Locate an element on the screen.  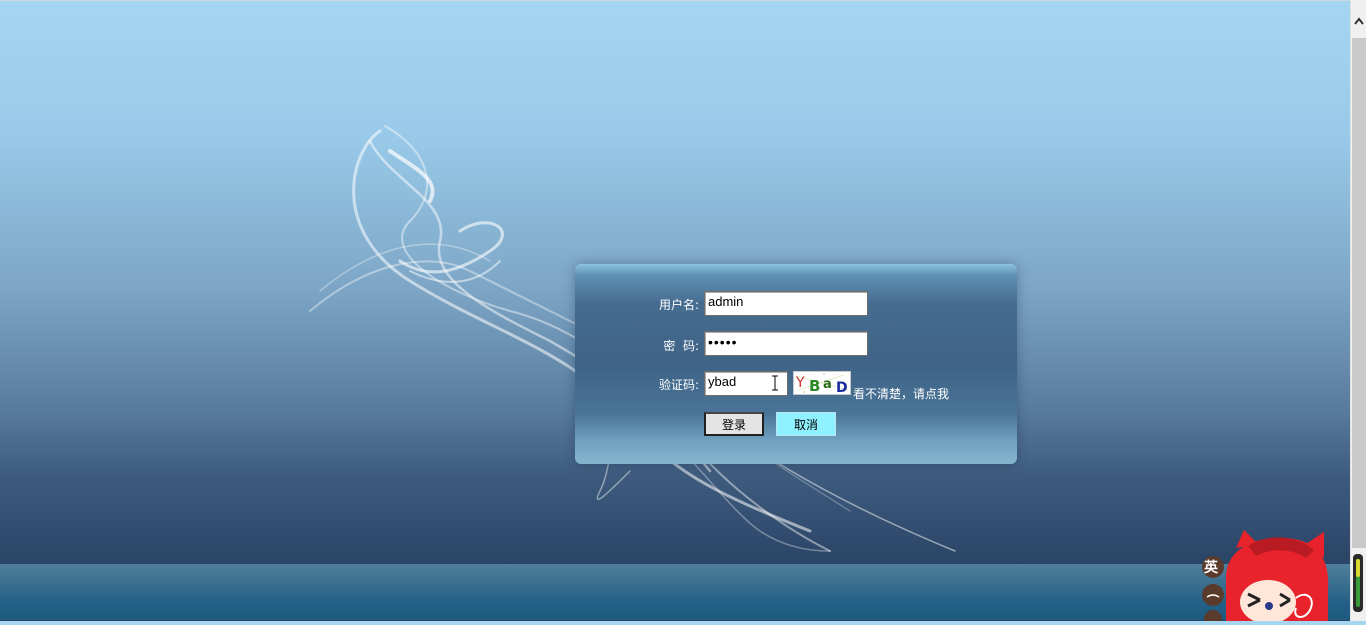
gauge-widget-icon is located at coordinates (1358, 583).